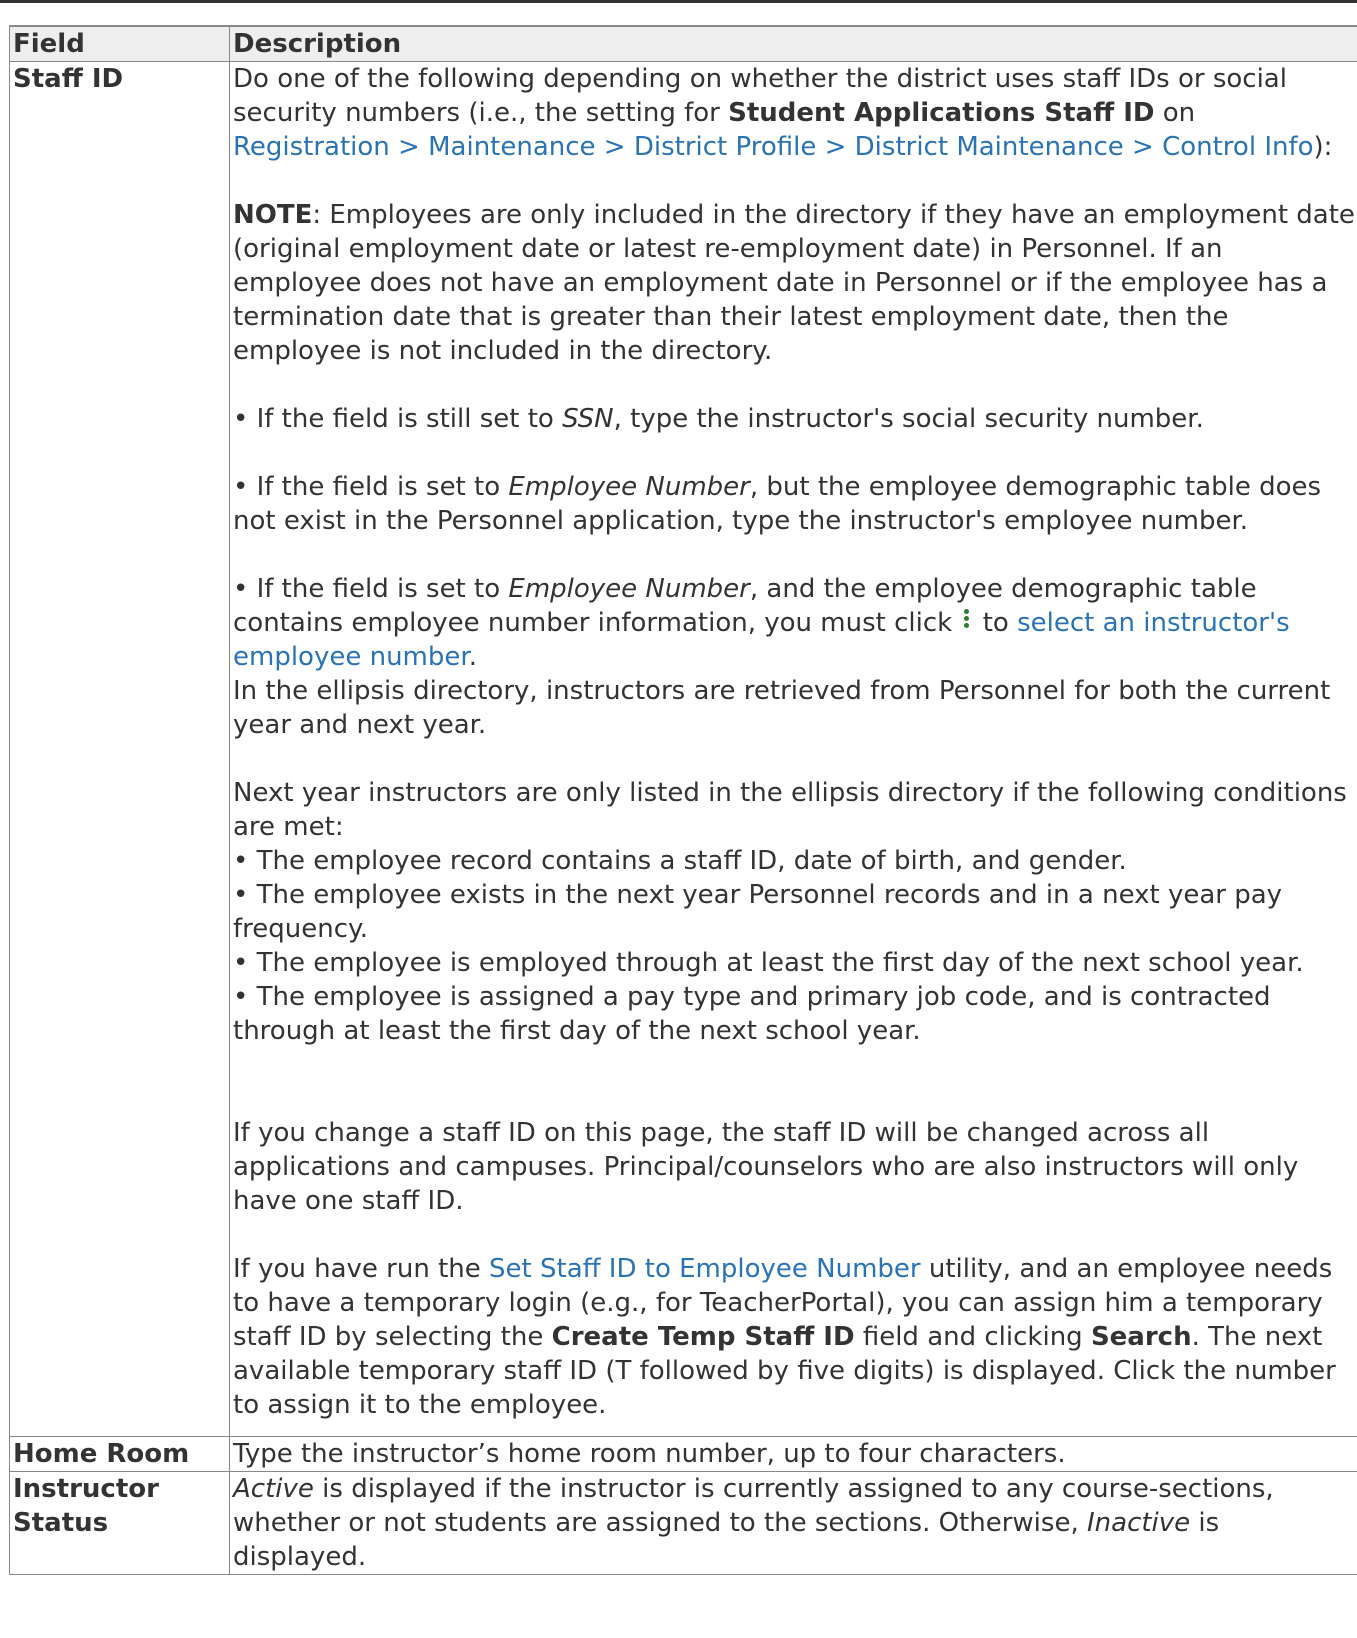 This screenshot has width=1357, height=1638. What do you see at coordinates (705, 1269) in the screenshot?
I see `set-staff-id-utility-link: Set Staff ID to Employee Number` at bounding box center [705, 1269].